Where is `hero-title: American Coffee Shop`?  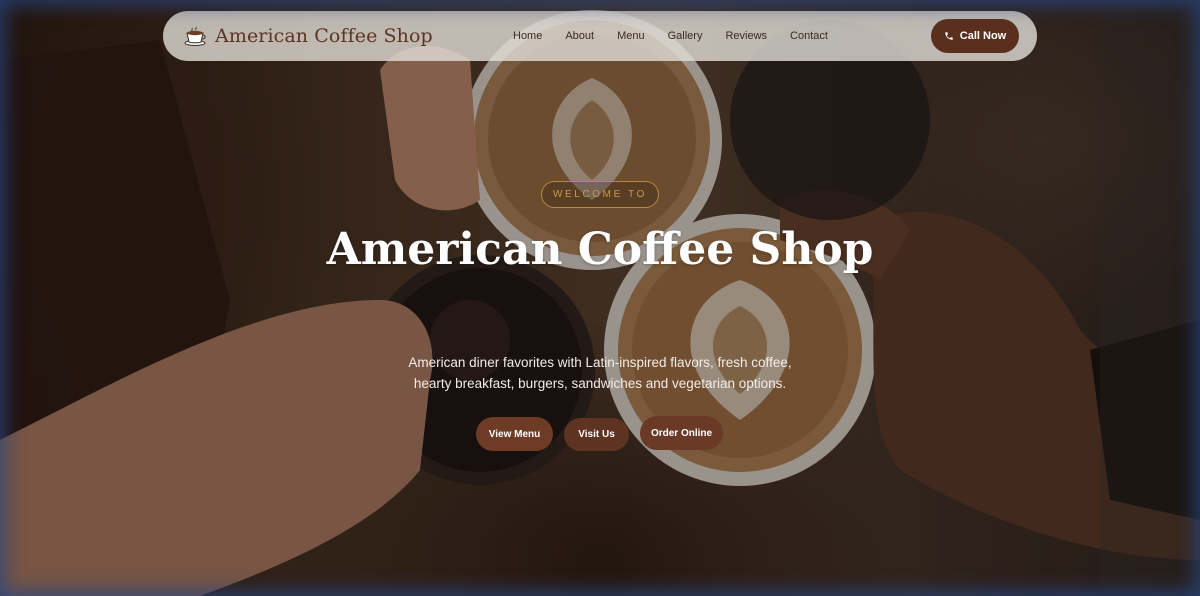
hero-title: American Coffee Shop is located at coordinates (600, 250).